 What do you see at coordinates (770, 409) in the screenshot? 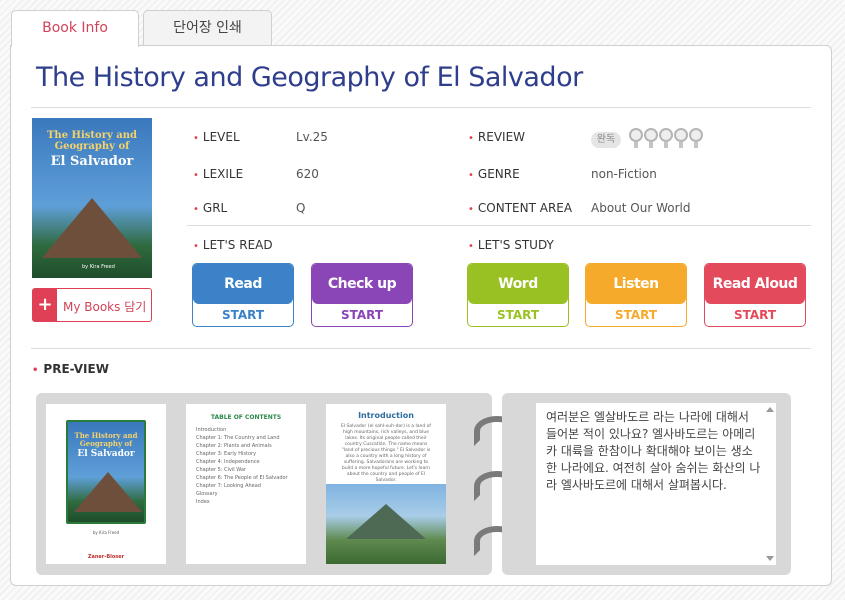
I see `scroll-up-icon` at bounding box center [770, 409].